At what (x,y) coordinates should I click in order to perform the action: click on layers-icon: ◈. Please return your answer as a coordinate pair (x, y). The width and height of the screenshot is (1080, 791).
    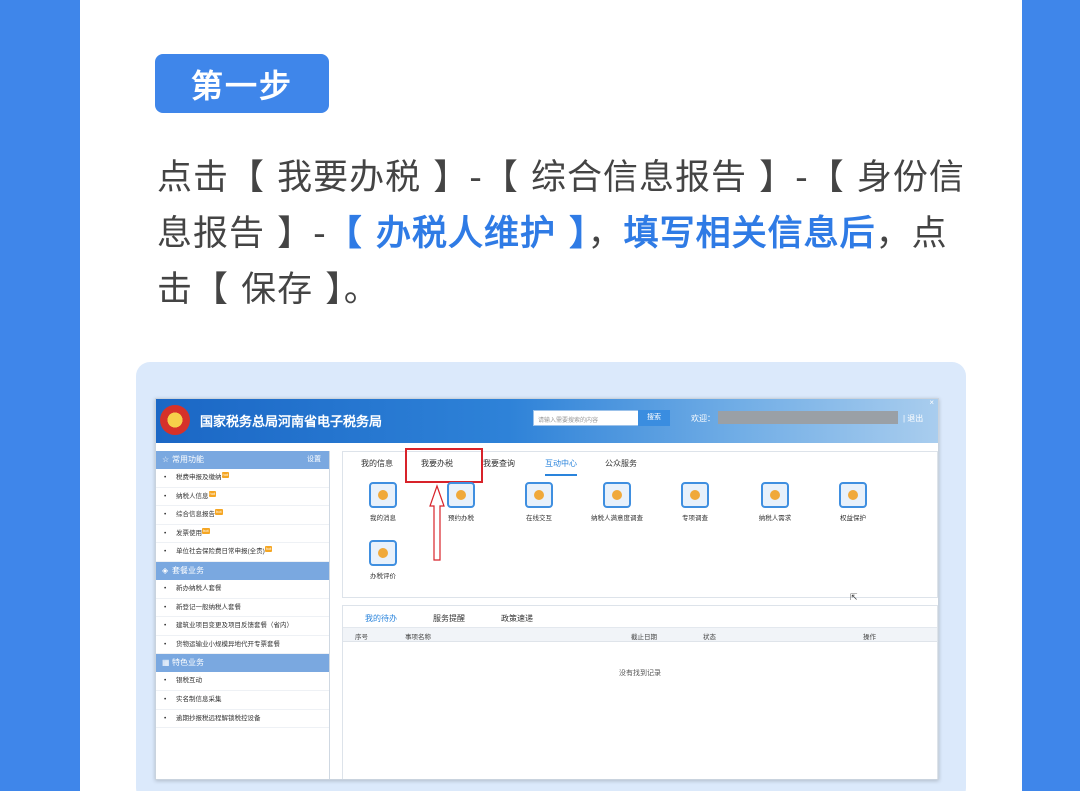
    Looking at the image, I should click on (165, 570).